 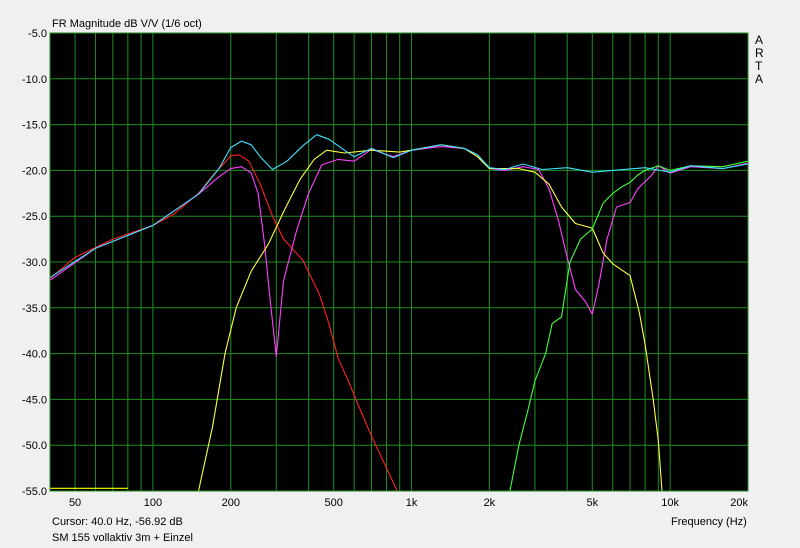 What do you see at coordinates (490, 503) in the screenshot?
I see `x-tick-label: 2k` at bounding box center [490, 503].